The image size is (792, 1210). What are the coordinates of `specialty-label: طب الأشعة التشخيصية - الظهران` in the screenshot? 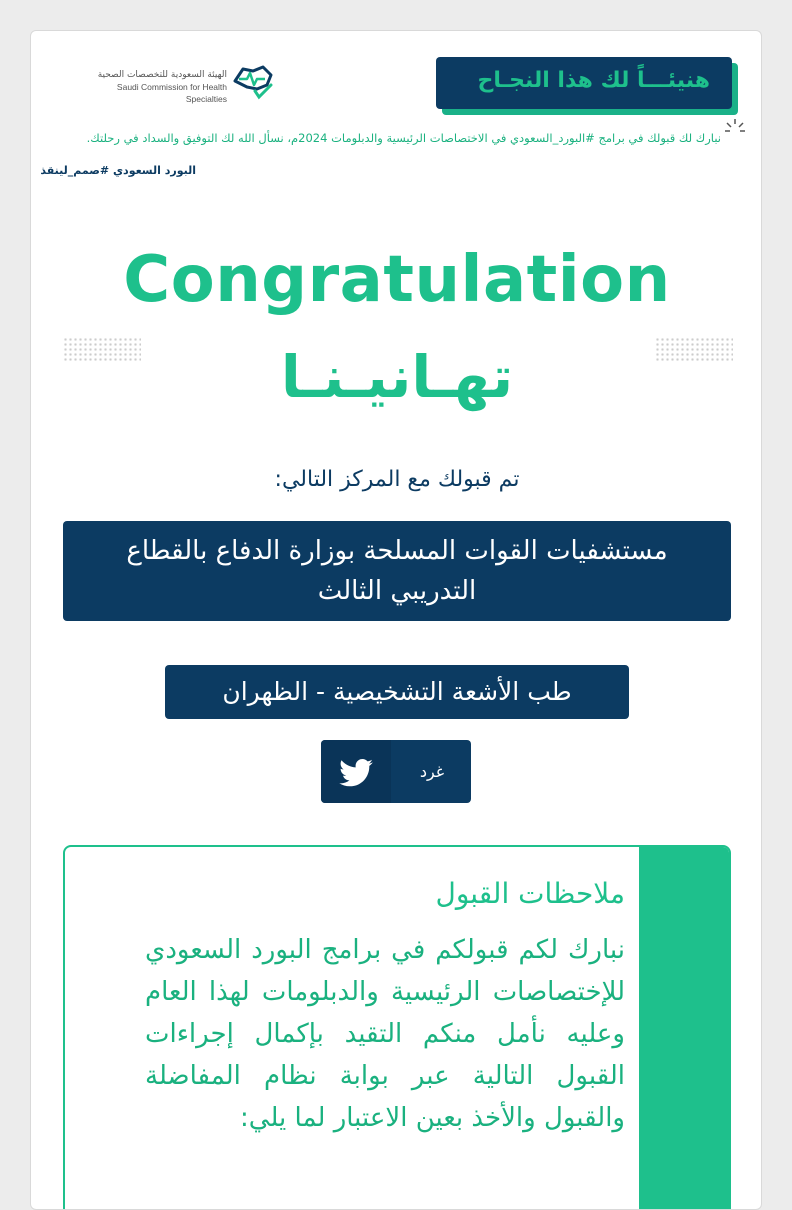 It's located at (397, 691).